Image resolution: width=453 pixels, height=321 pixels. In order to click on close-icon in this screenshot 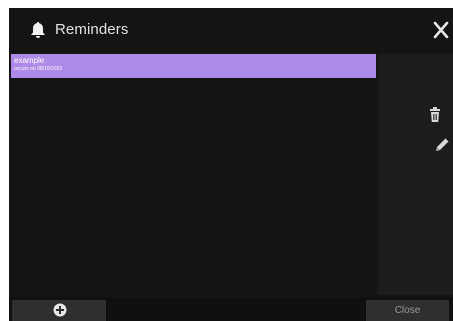, I will do `click(441, 30)`.